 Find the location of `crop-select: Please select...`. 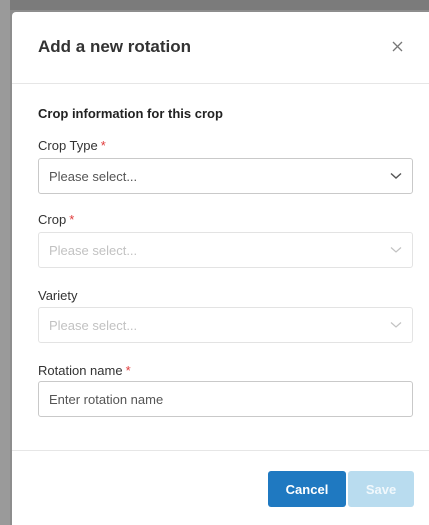

crop-select: Please select... is located at coordinates (225, 250).